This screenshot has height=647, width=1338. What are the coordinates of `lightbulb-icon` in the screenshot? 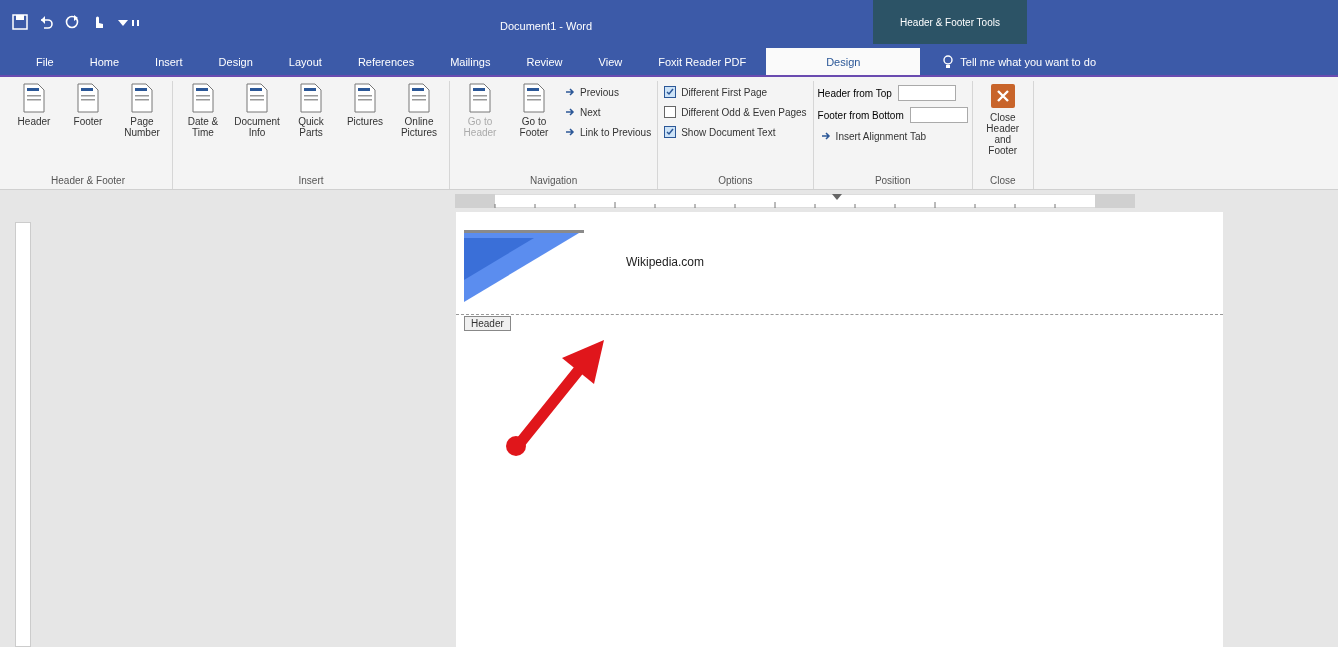 It's located at (948, 61).